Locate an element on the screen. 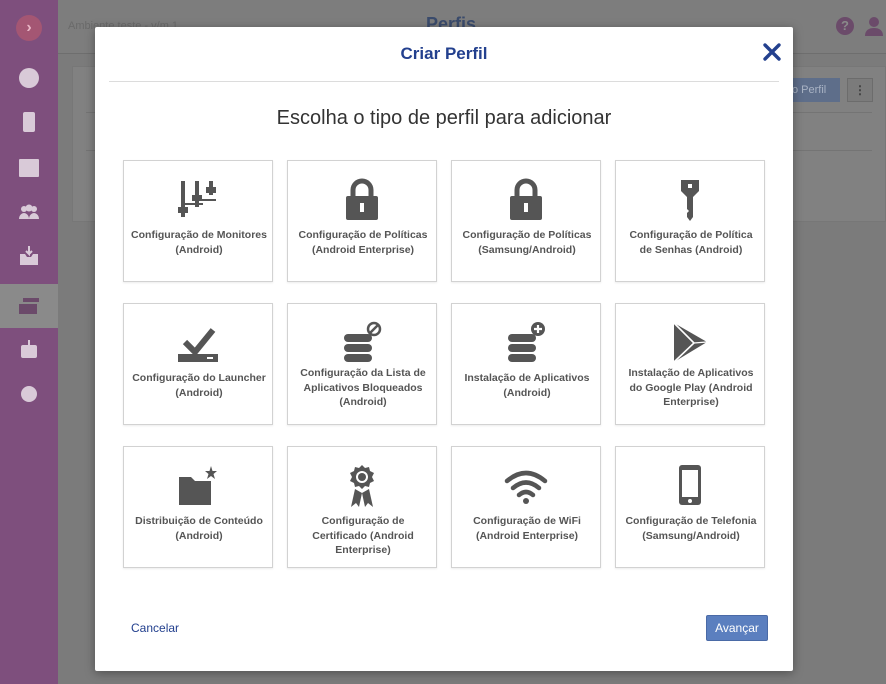  next-button: Avançar is located at coordinates (737, 628).